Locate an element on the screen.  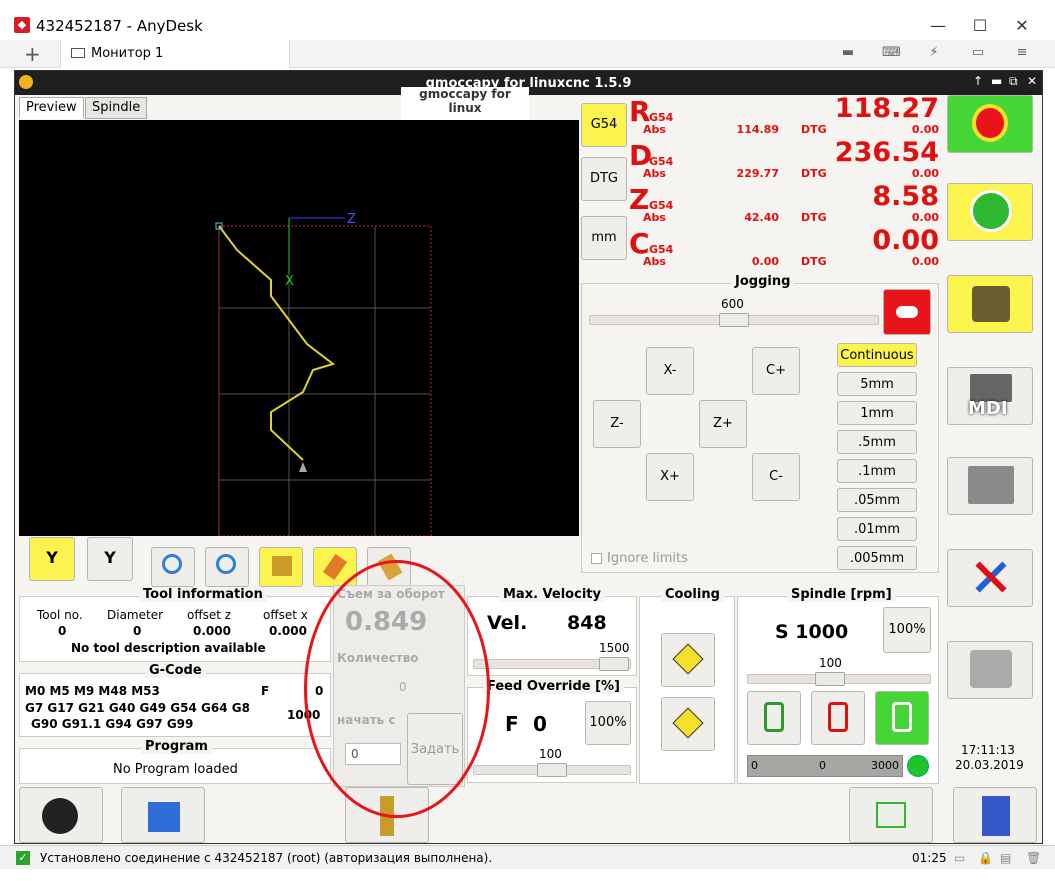
rabbit-button is located at coordinates (907, 312).